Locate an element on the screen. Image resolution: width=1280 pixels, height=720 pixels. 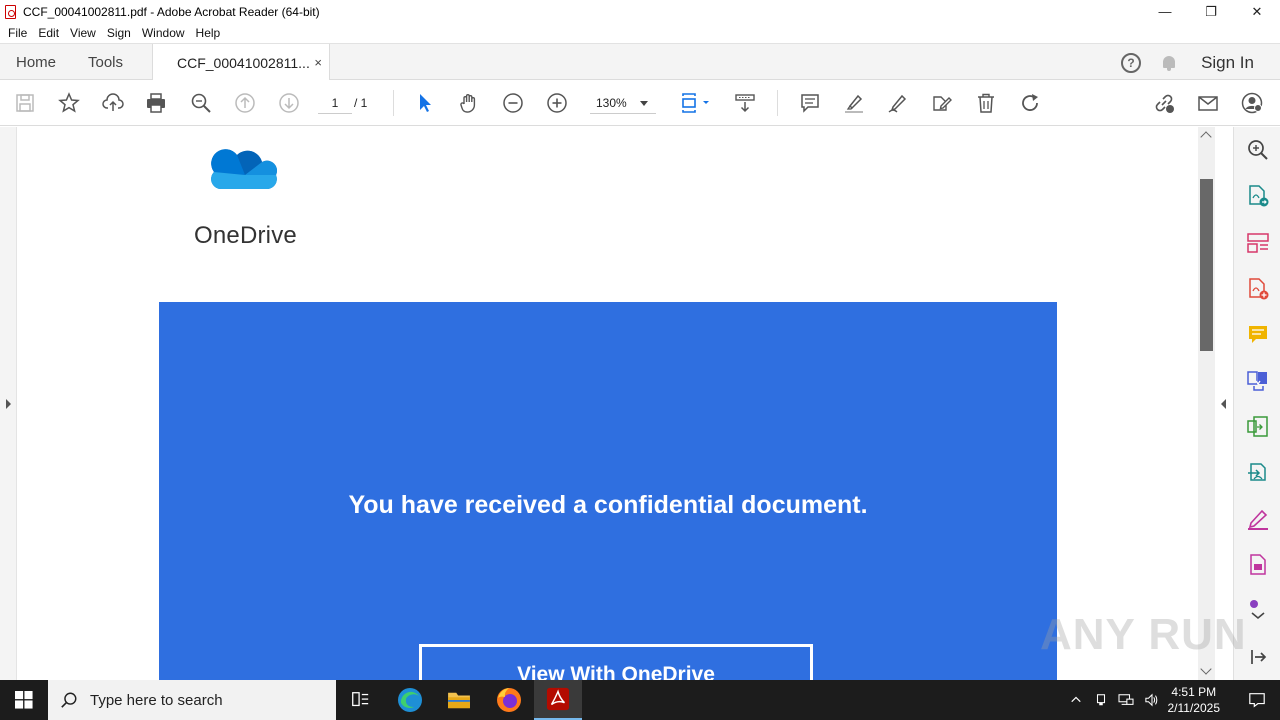
email-icon is located at coordinates (1208, 103).